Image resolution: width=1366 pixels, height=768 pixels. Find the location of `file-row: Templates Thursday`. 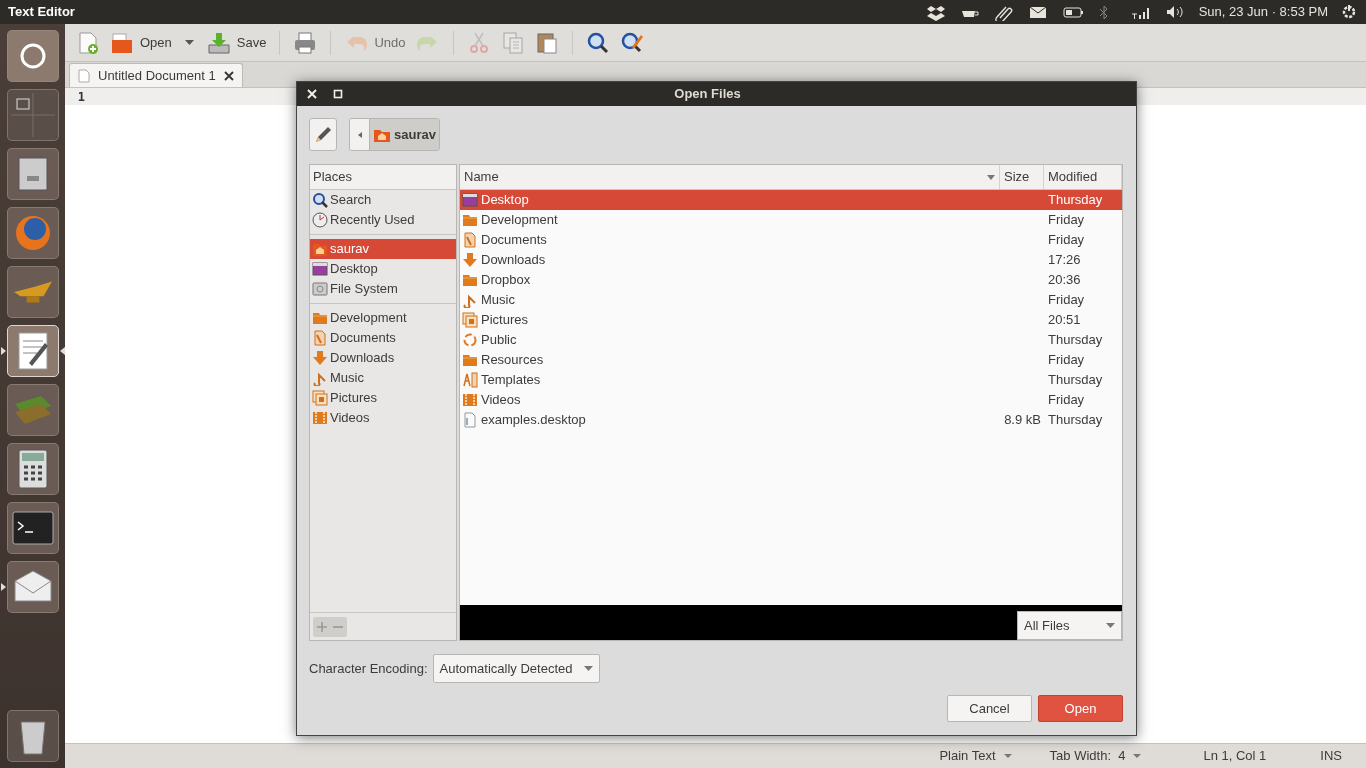

file-row: Templates Thursday is located at coordinates (791, 380).